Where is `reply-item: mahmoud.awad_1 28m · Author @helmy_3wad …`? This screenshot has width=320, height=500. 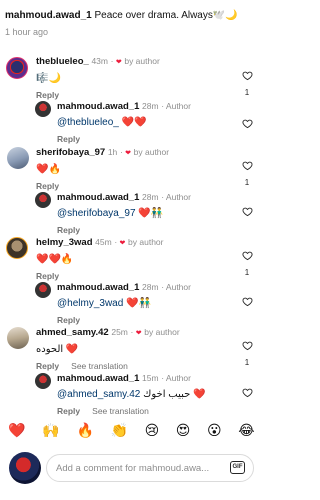 reply-item: mahmoud.awad_1 28m · Author @helmy_3wad … is located at coordinates (131, 303).